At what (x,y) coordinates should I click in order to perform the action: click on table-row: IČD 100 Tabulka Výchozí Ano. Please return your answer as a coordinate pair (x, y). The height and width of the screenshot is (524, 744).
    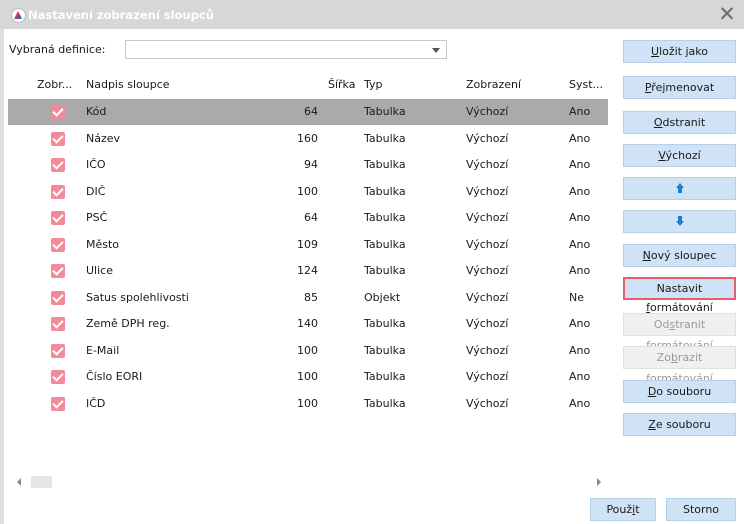
    Looking at the image, I should click on (308, 404).